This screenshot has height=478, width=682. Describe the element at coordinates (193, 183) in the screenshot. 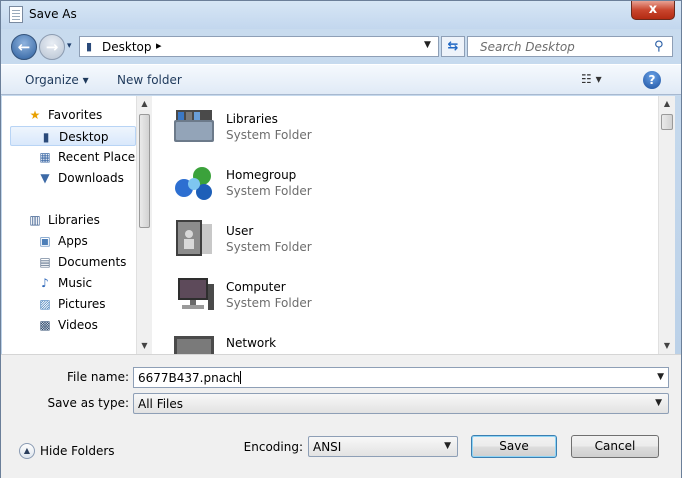

I see `homegroup-icon` at that location.